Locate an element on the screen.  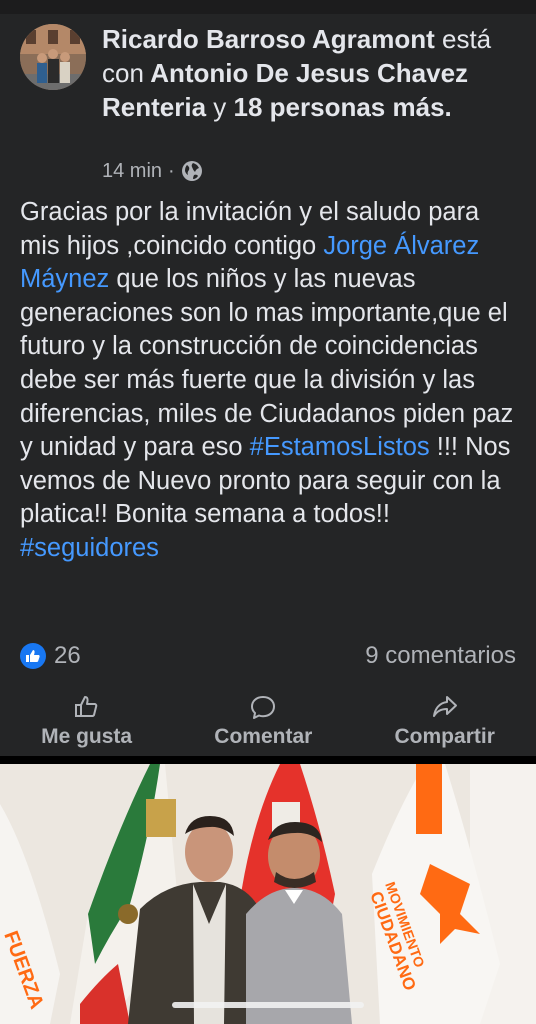
post-time: 14 min is located at coordinates (132, 171).